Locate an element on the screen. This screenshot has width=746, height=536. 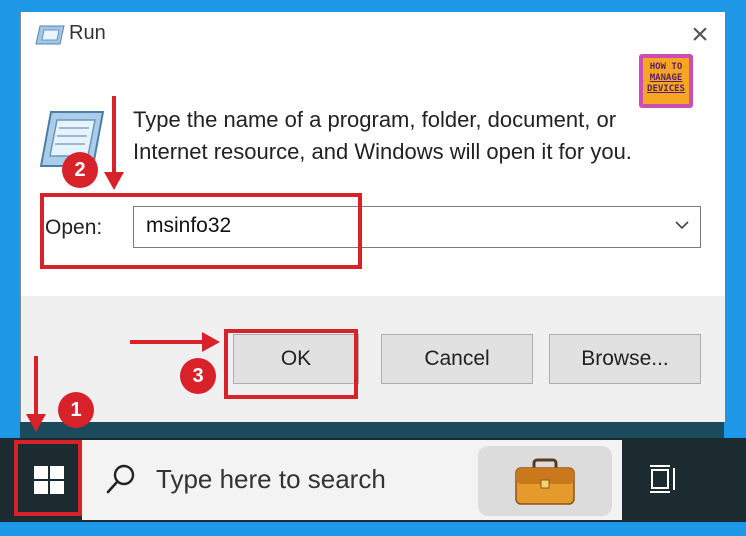
step-badge-2: 2 is located at coordinates (80, 170).